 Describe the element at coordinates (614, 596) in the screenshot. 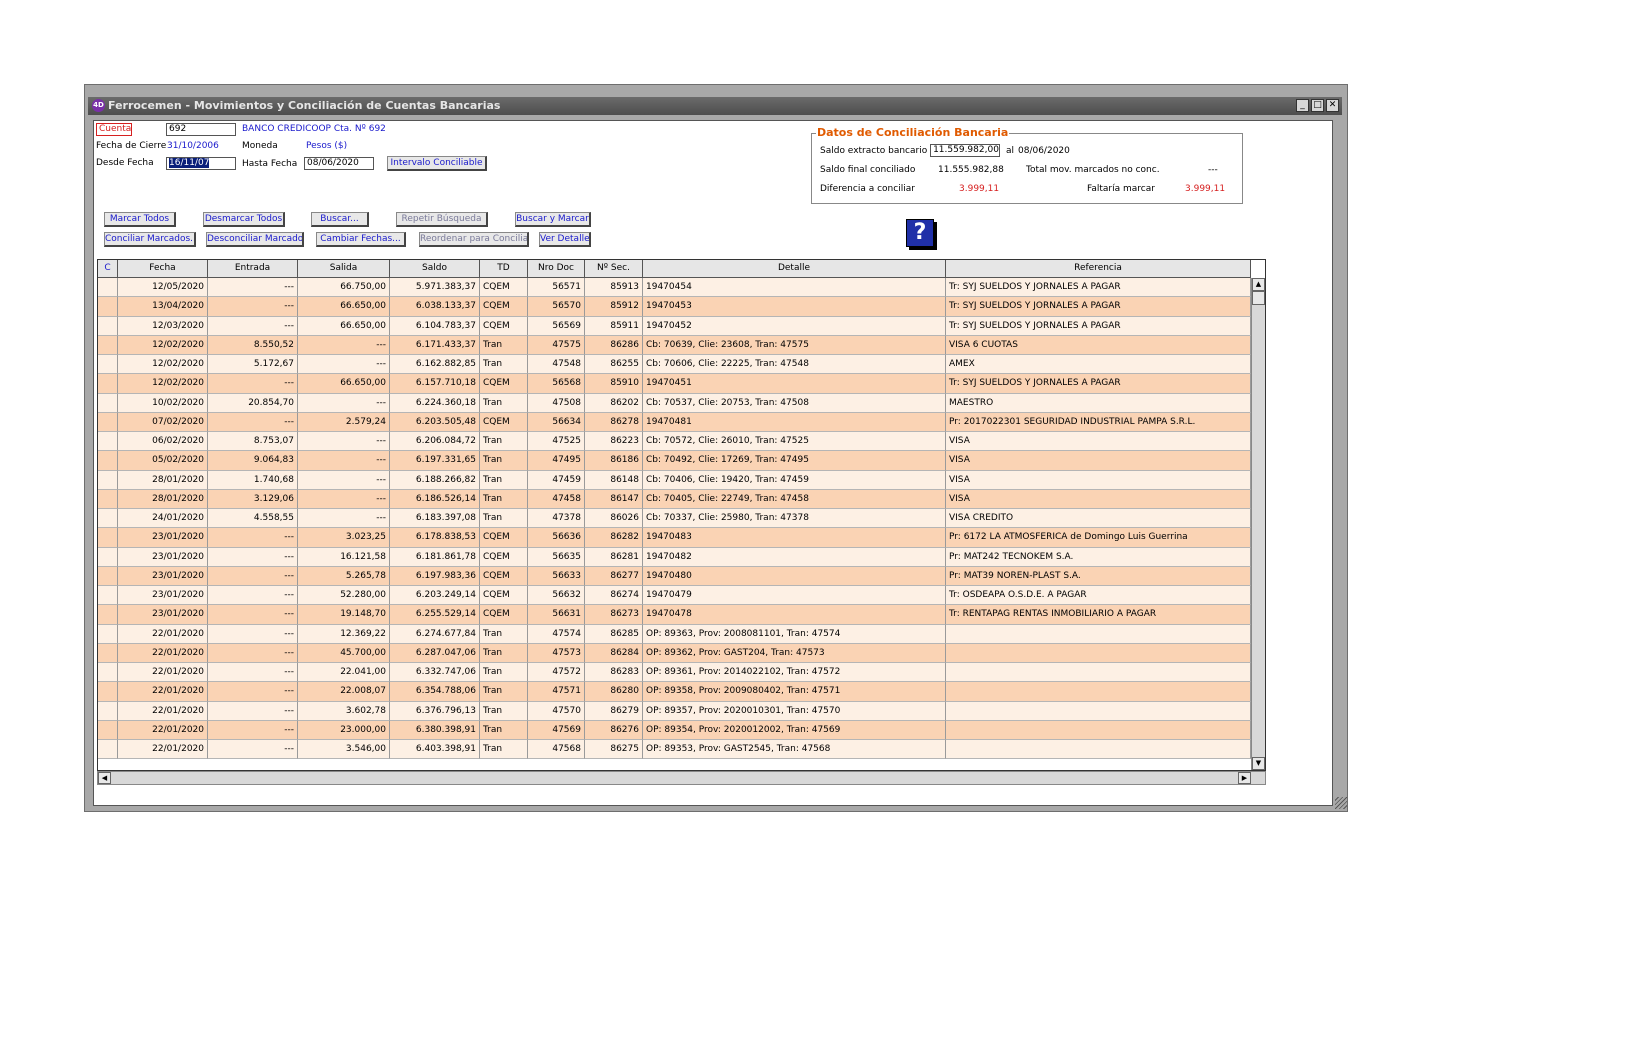

I see `cell-nro-sec: 86274` at that location.